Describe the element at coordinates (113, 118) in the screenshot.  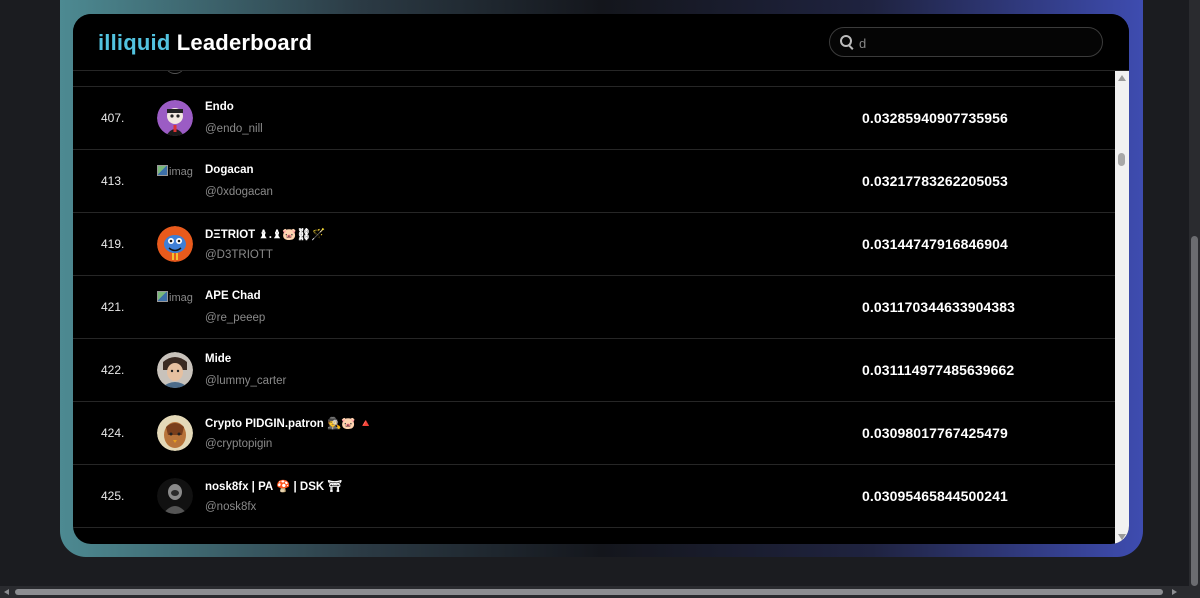
I see `rank: 407.` at that location.